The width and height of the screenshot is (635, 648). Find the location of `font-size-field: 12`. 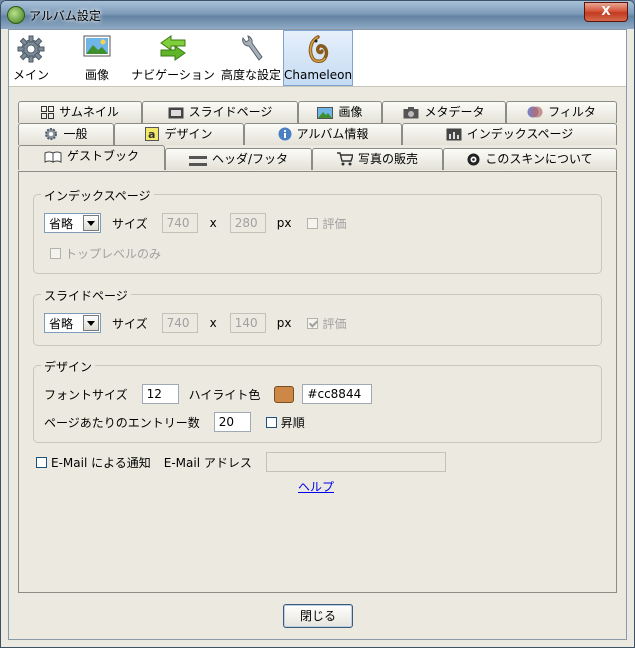

font-size-field: 12 is located at coordinates (160, 394).